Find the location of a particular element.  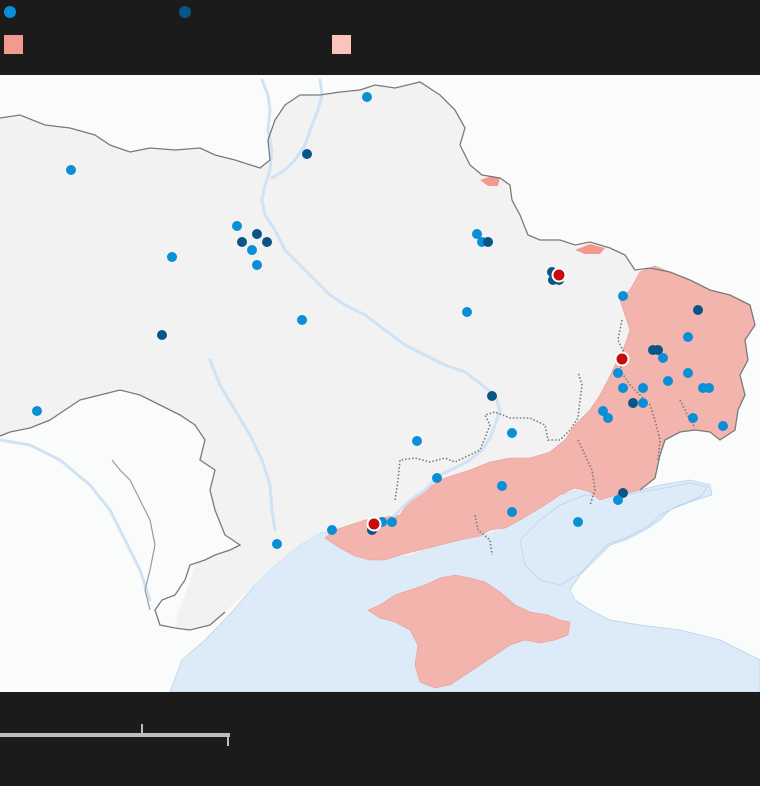

dniester-river is located at coordinates (76, 520).